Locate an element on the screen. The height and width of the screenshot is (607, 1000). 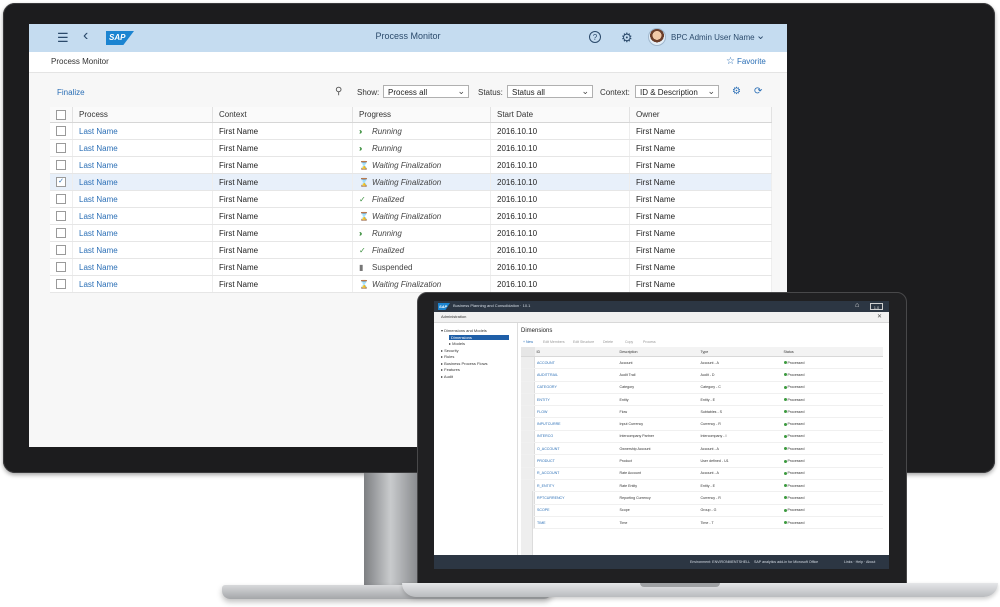
nav-item: ▸ Business Process Flows is located at coordinates (464, 363).